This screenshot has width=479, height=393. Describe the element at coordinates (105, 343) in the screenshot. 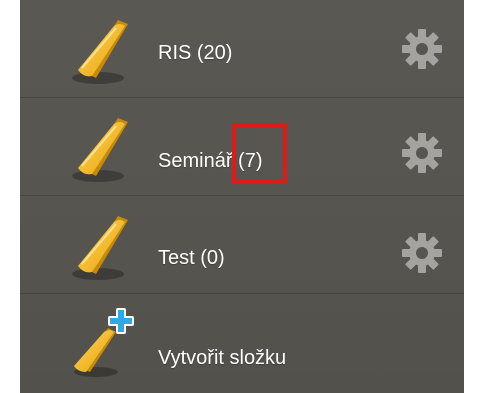

I see `add-folder-icon` at that location.